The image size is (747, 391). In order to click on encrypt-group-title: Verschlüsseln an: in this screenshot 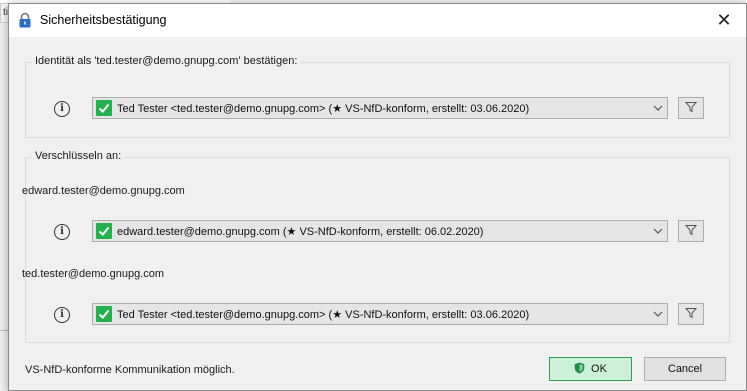, I will do `click(78, 156)`.